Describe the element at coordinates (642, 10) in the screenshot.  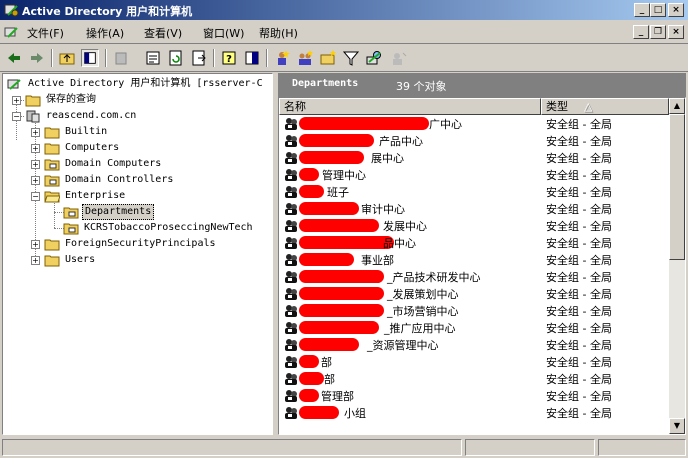
I see `minimize-button: _` at that location.